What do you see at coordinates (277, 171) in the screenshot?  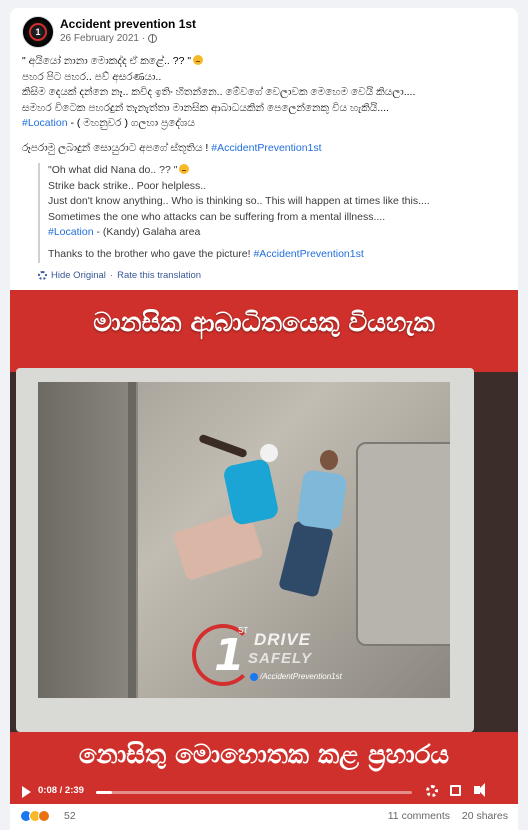 I see `translation-line: "Oh what did Nana do.. ?? "` at bounding box center [277, 171].